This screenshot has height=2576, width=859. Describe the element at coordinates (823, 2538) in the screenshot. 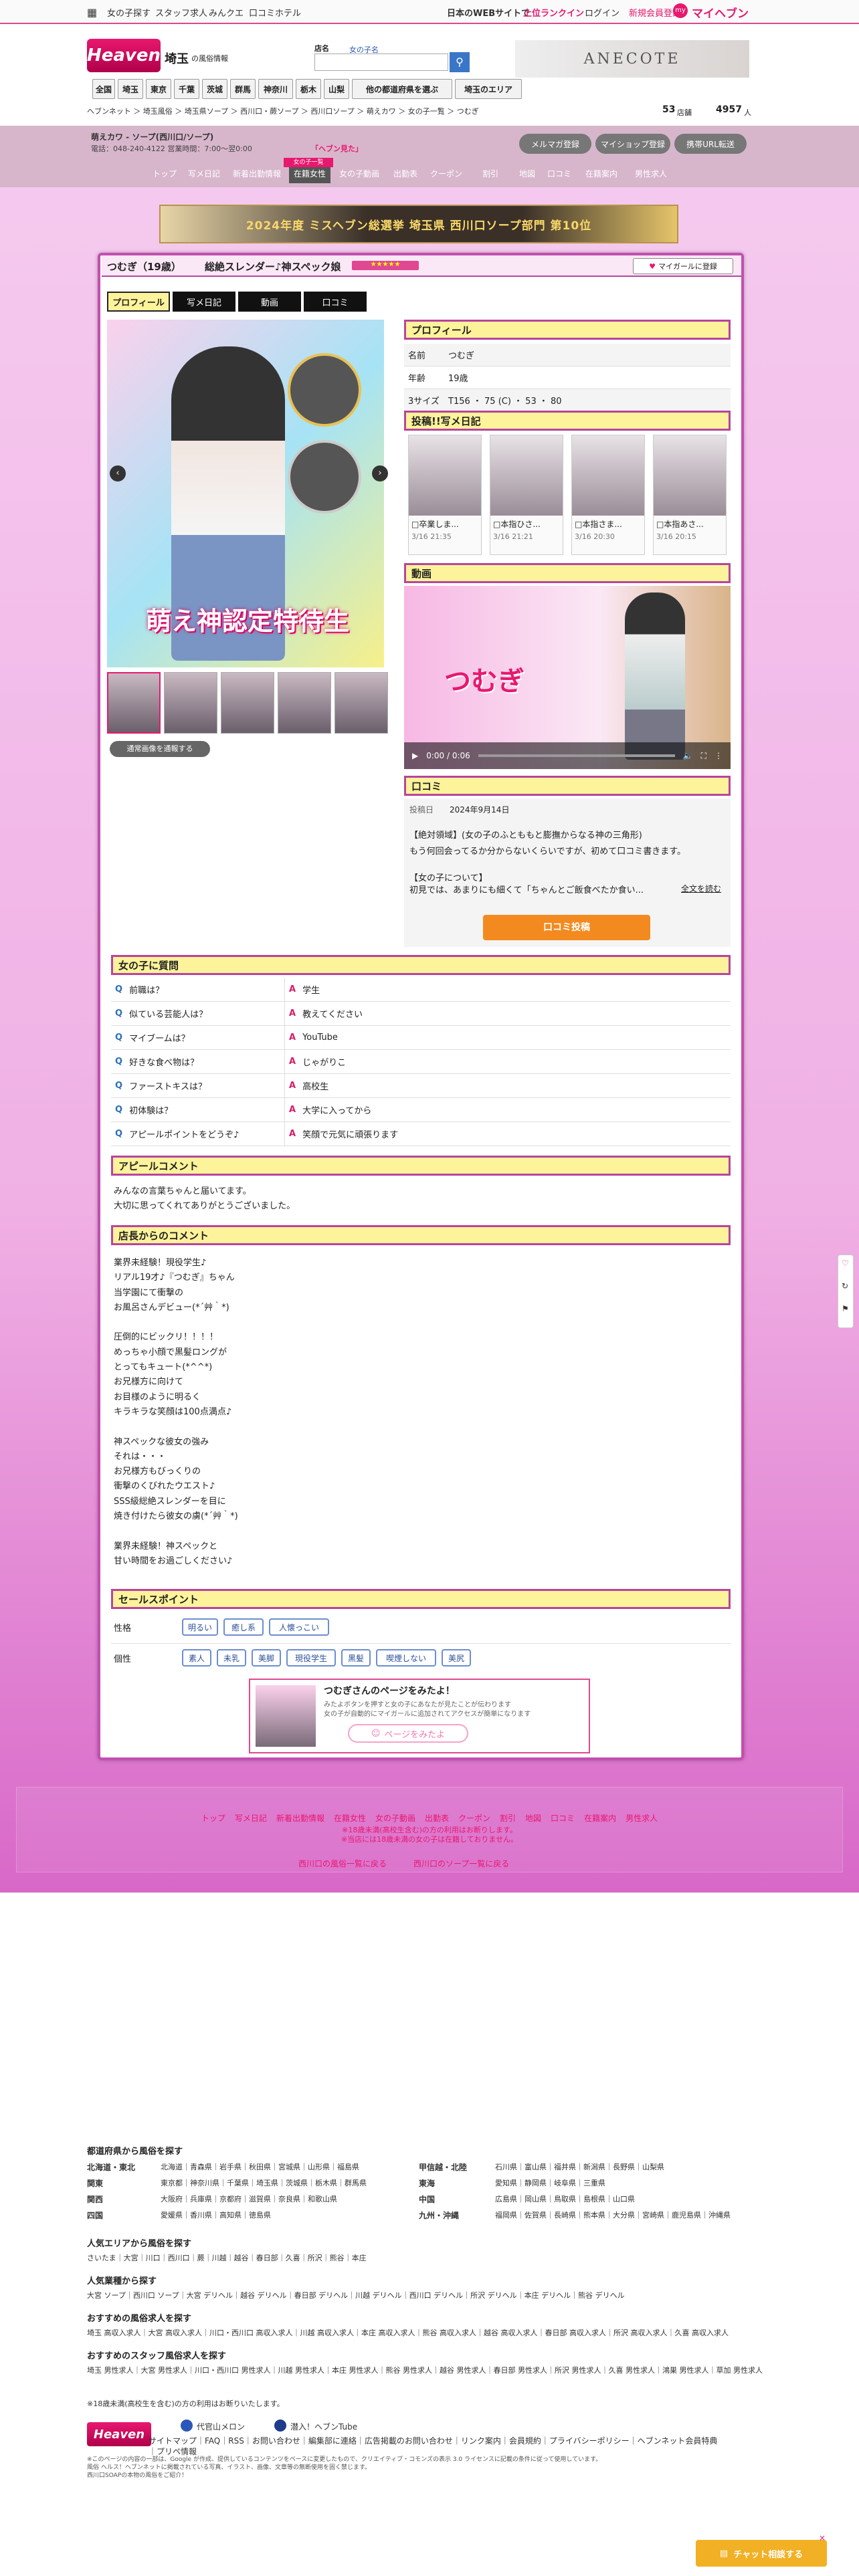

I see `close-icon: ×` at that location.